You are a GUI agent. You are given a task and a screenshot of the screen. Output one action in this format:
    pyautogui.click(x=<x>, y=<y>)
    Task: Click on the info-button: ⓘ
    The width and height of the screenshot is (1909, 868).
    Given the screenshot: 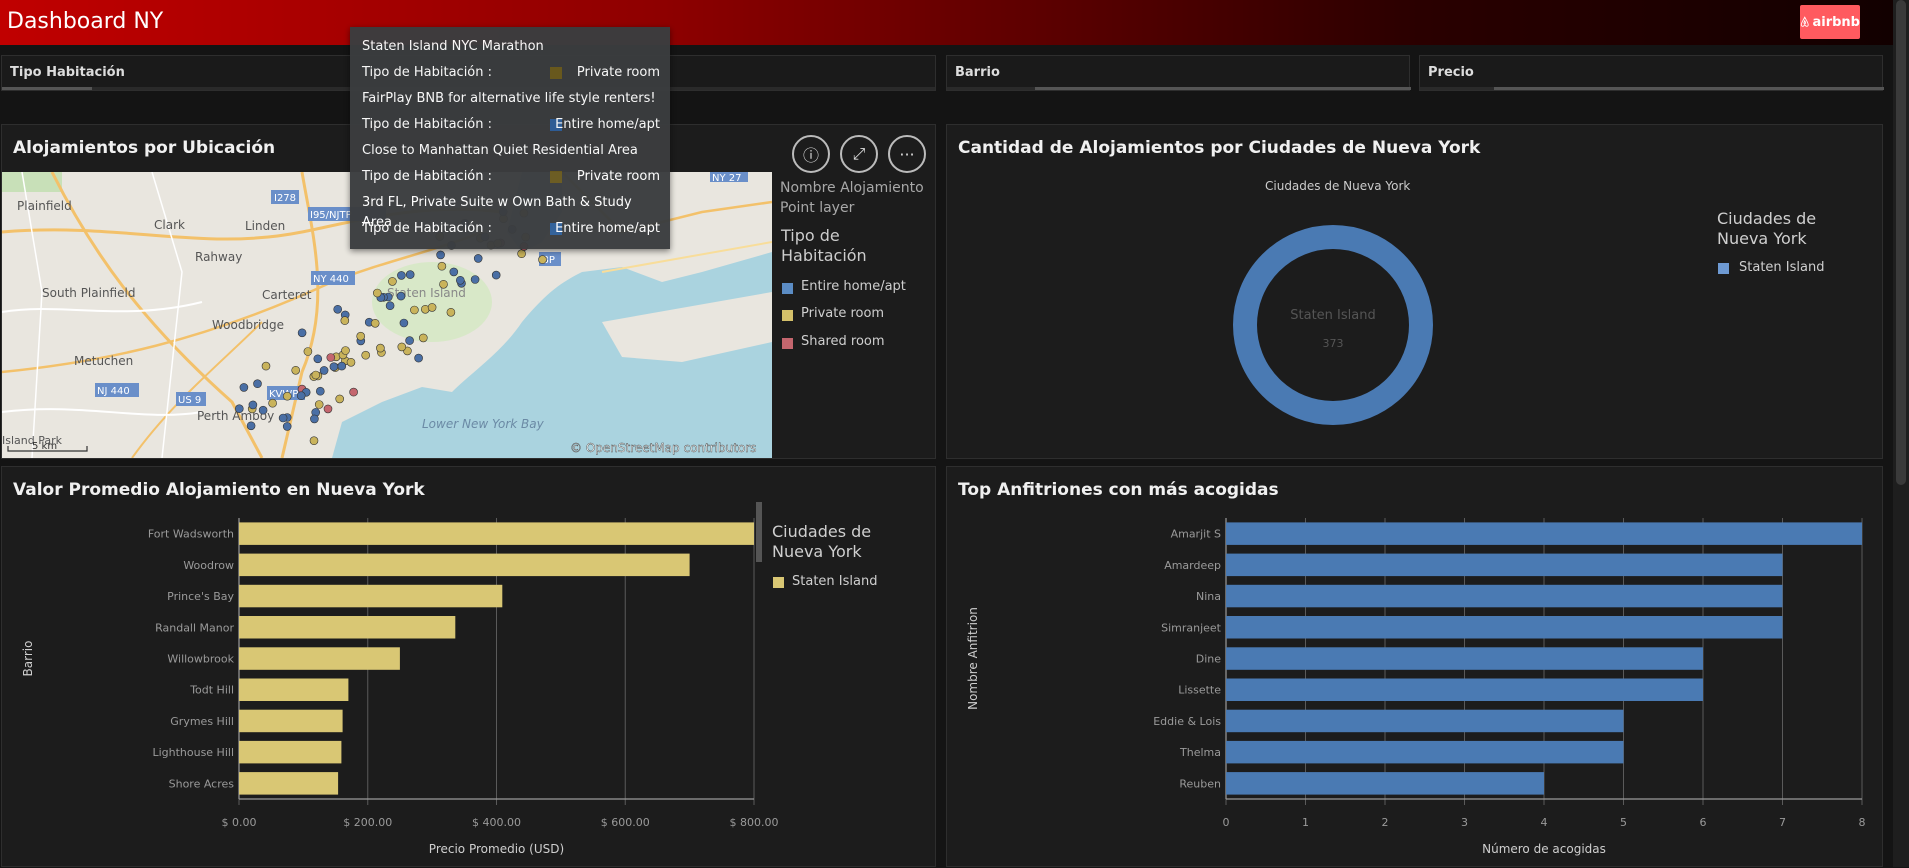 What is the action you would take?
    pyautogui.click(x=811, y=154)
    